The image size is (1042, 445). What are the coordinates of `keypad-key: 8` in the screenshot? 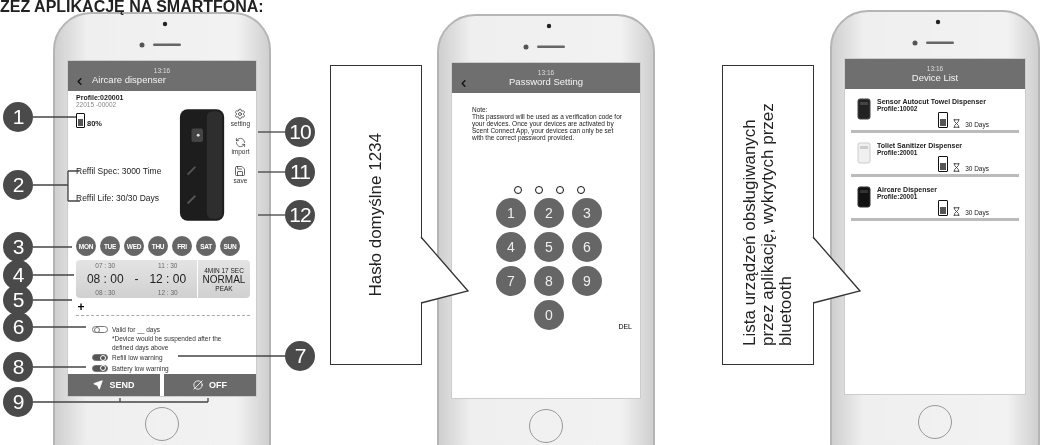 It's located at (549, 281).